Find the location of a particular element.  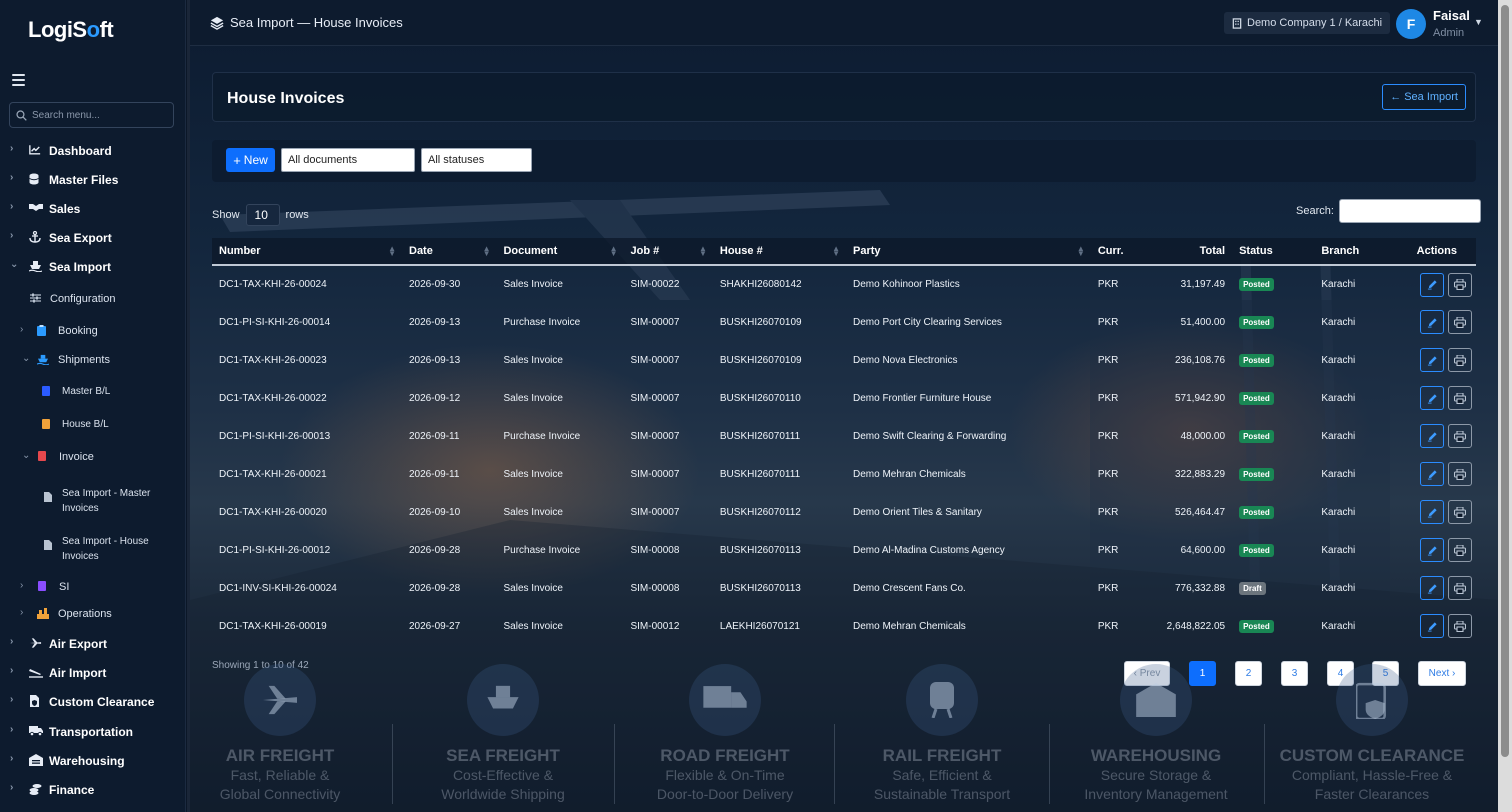

document-filter-select: All documents is located at coordinates (348, 160).